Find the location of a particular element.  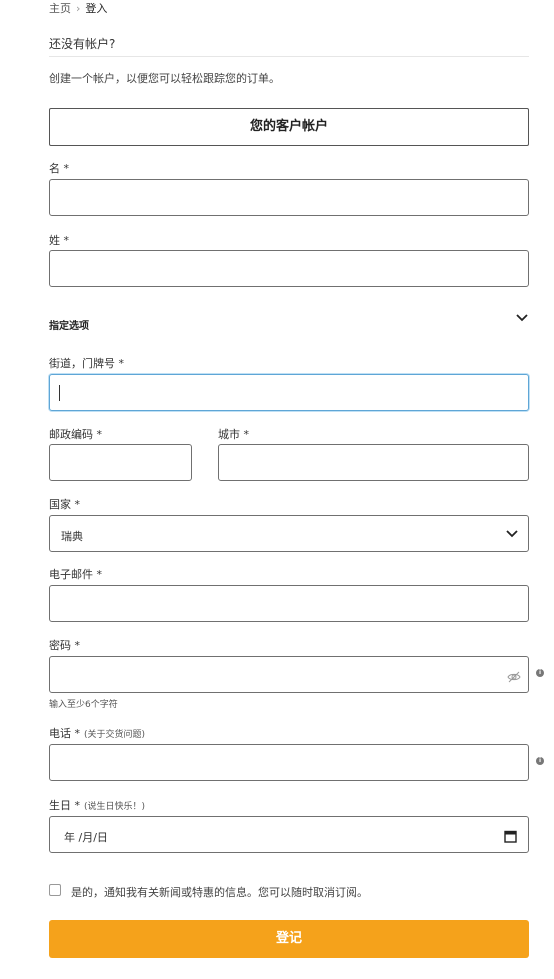

newsletter-checkbox is located at coordinates (55, 890).